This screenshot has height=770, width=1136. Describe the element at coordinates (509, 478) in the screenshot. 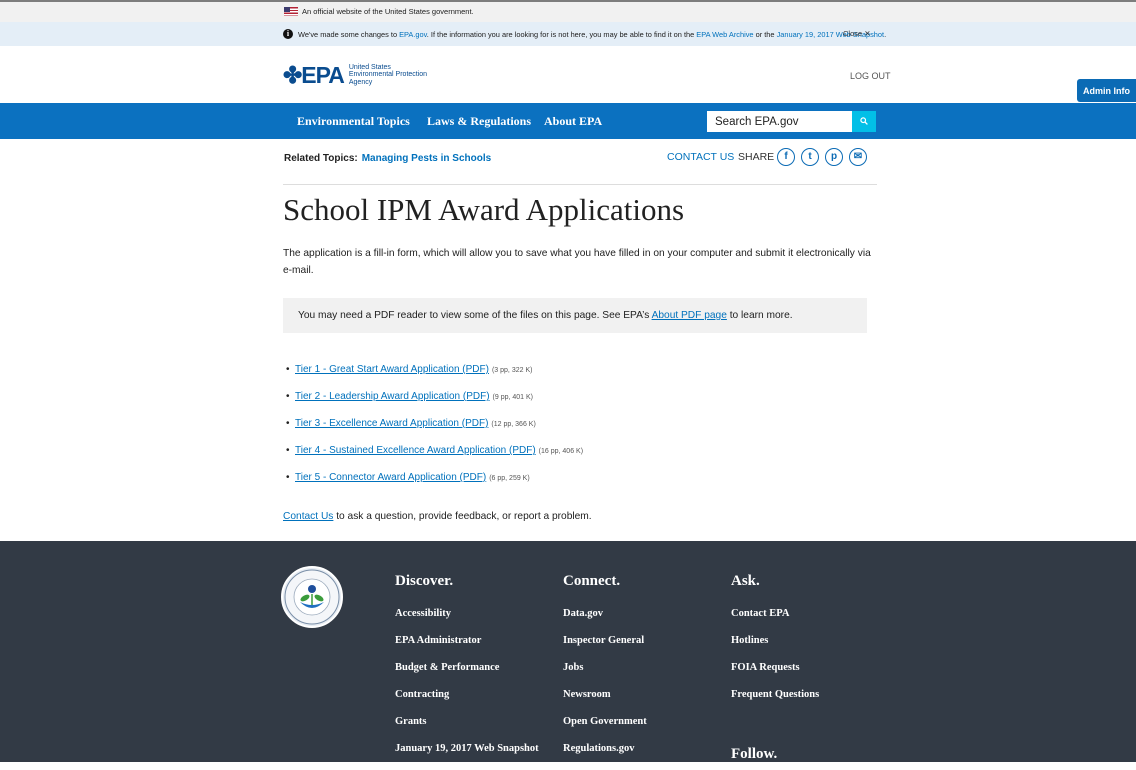

I see `file-meta: (6 pp, 259 K)` at that location.